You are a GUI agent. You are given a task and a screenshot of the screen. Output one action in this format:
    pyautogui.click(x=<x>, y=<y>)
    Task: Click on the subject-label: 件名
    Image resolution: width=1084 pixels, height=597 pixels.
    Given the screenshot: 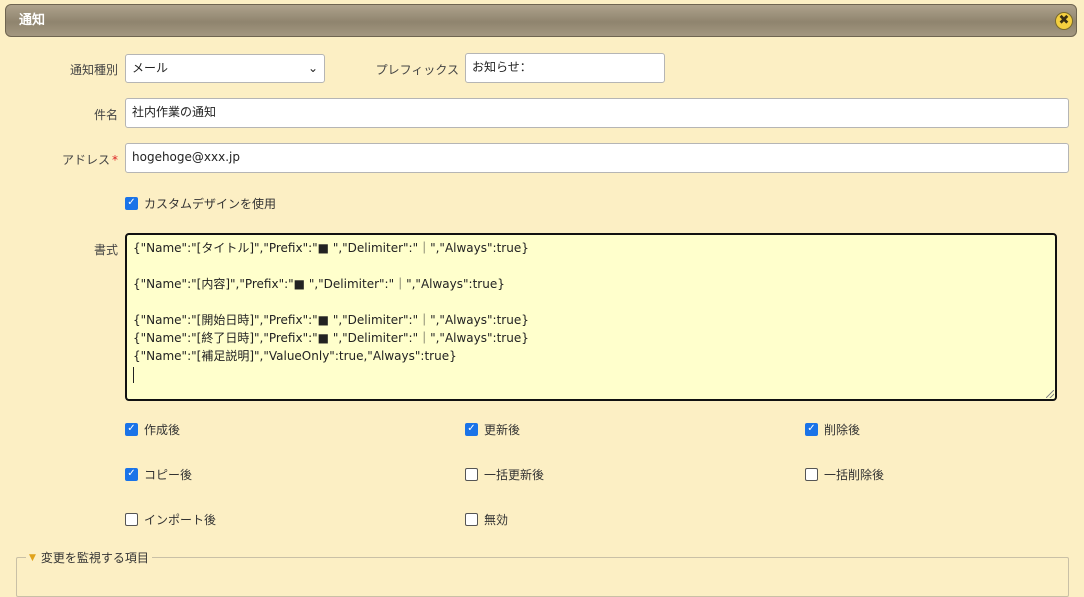 What is the action you would take?
    pyautogui.click(x=105, y=115)
    